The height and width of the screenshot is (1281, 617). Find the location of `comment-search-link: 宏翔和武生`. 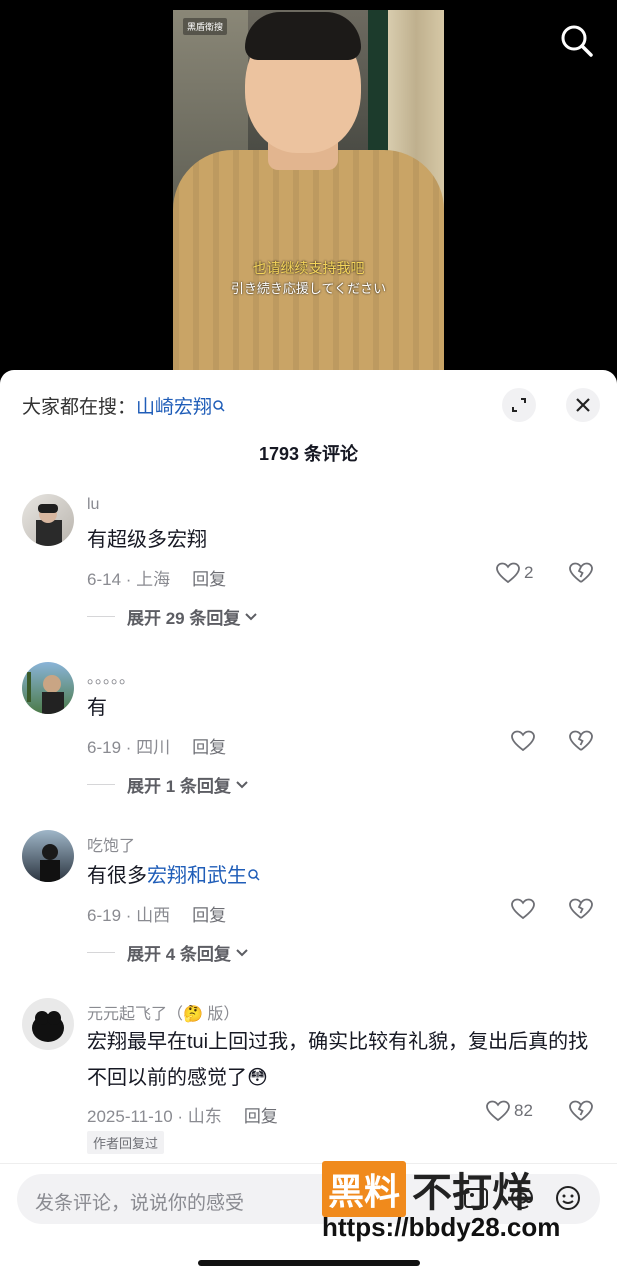

comment-search-link: 宏翔和武生 is located at coordinates (197, 876).